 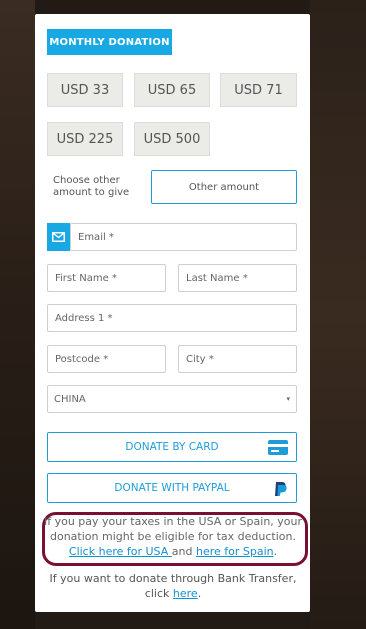 I want to click on bank-end-text: ., so click(x=199, y=593).